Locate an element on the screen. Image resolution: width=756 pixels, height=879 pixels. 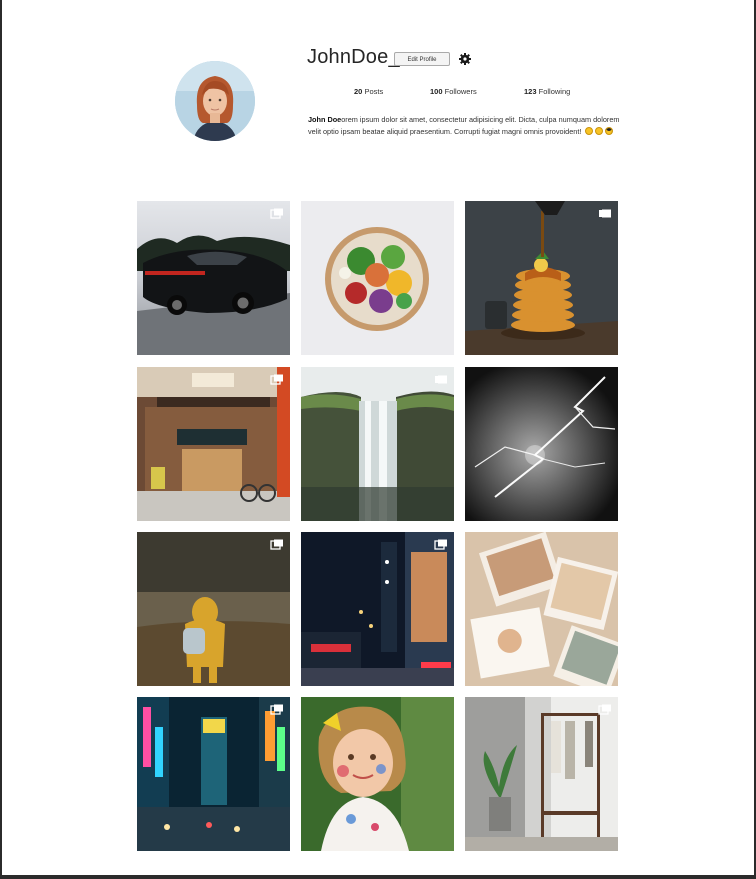
posts-stat: 20 Posts is located at coordinates (368, 91).